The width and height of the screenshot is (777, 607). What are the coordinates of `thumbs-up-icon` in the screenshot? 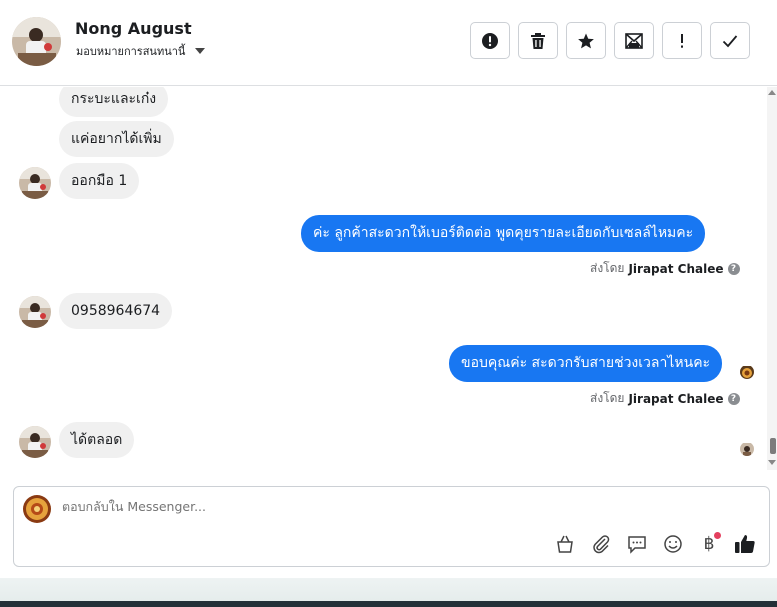 It's located at (745, 544).